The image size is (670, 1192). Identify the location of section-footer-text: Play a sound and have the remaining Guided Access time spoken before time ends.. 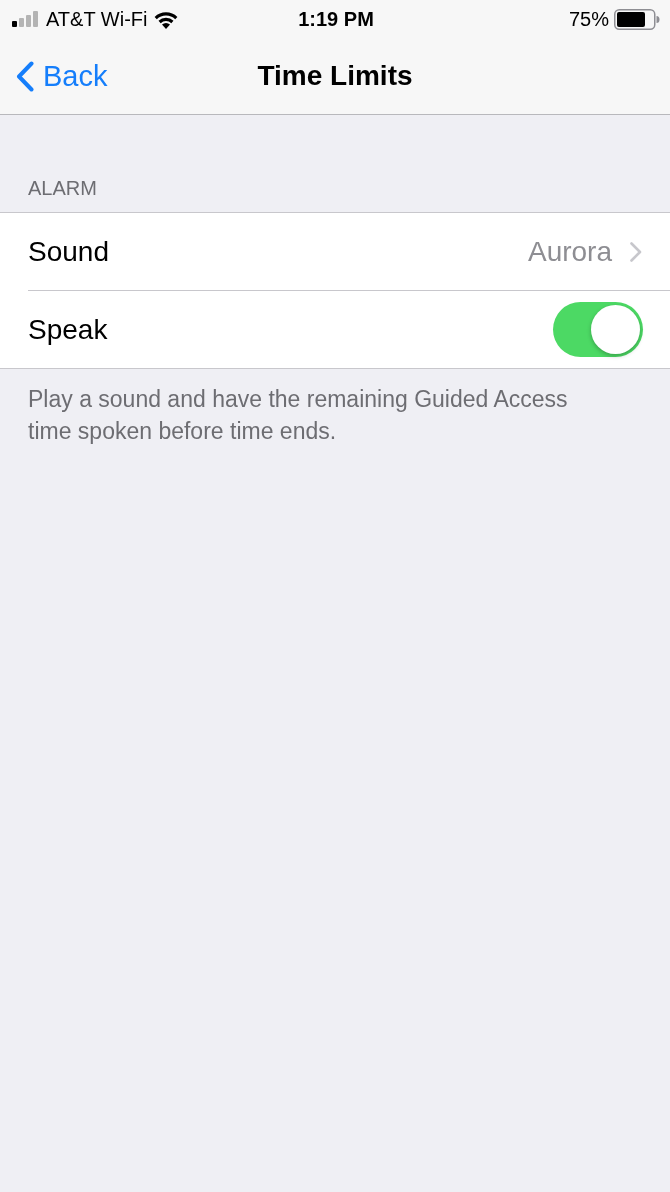
(298, 415).